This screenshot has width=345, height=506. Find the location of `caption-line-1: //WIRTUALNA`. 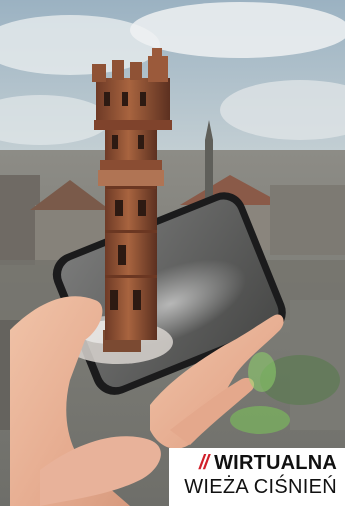

caption-line-1: //WIRTUALNA is located at coordinates (268, 463).